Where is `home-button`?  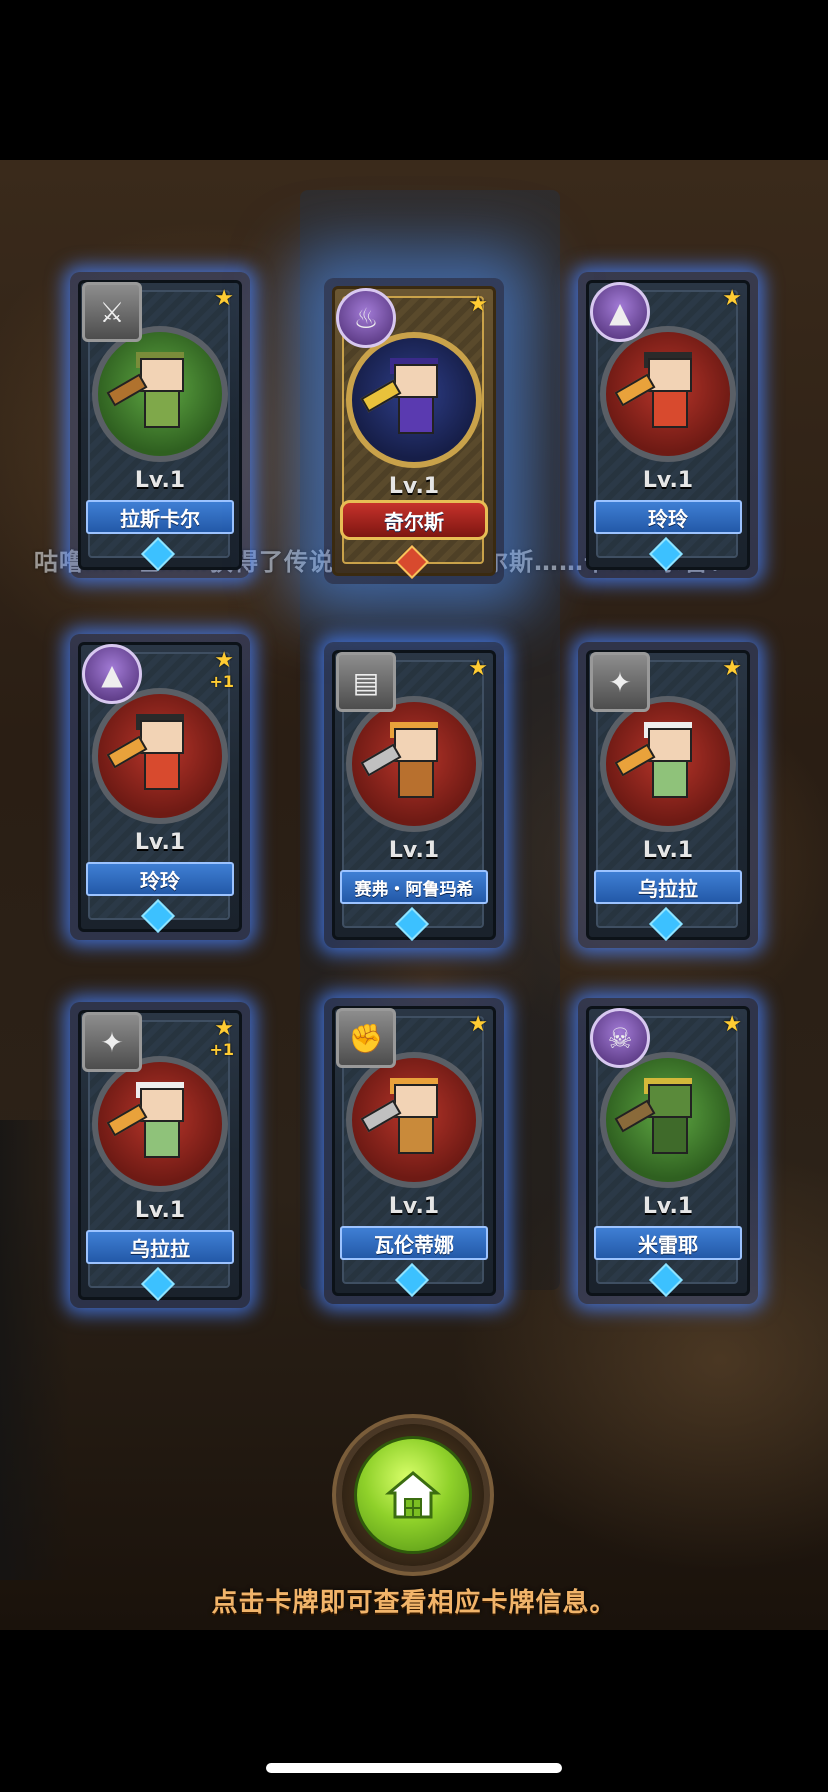
home-button is located at coordinates (413, 1495).